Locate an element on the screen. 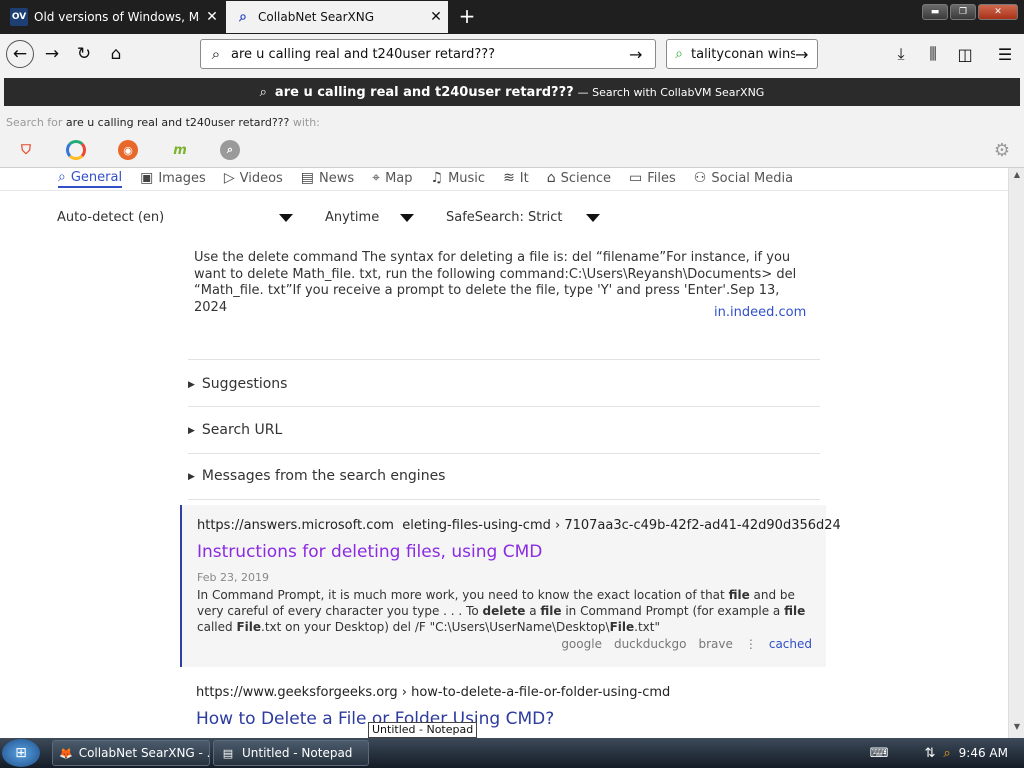  scroll-down-arrow-icon: ▼ is located at coordinates (1017, 728).